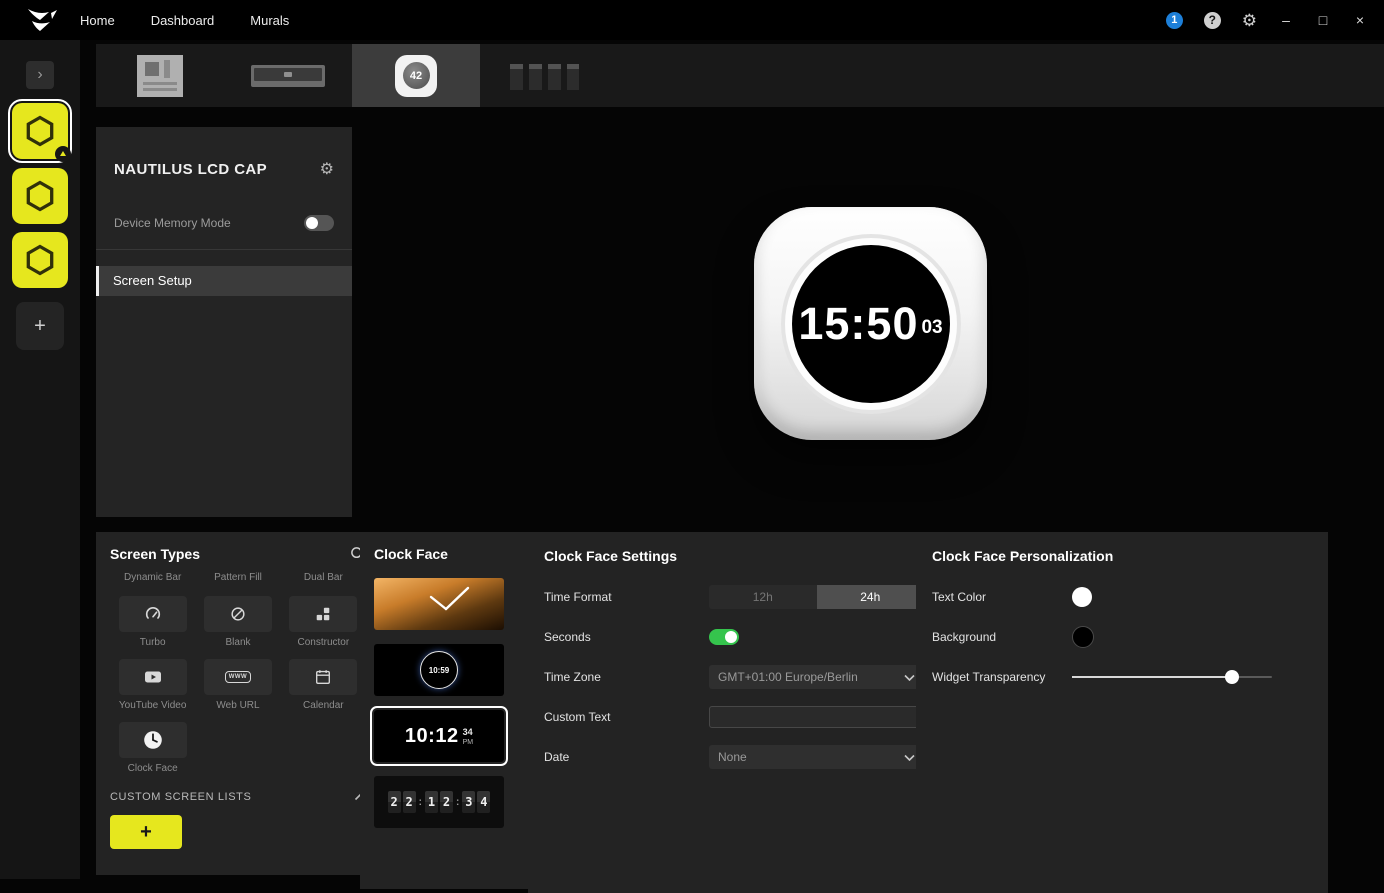 The width and height of the screenshot is (1384, 893). What do you see at coordinates (1083, 637) in the screenshot?
I see `background-swatch` at bounding box center [1083, 637].